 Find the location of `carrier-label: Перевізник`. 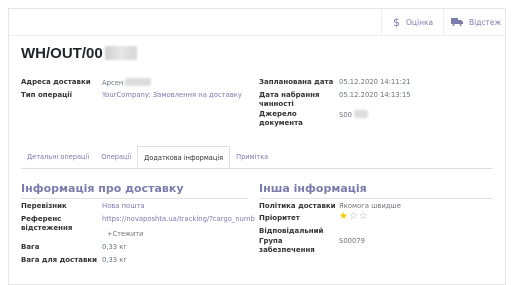

carrier-label: Перевізник is located at coordinates (44, 206).